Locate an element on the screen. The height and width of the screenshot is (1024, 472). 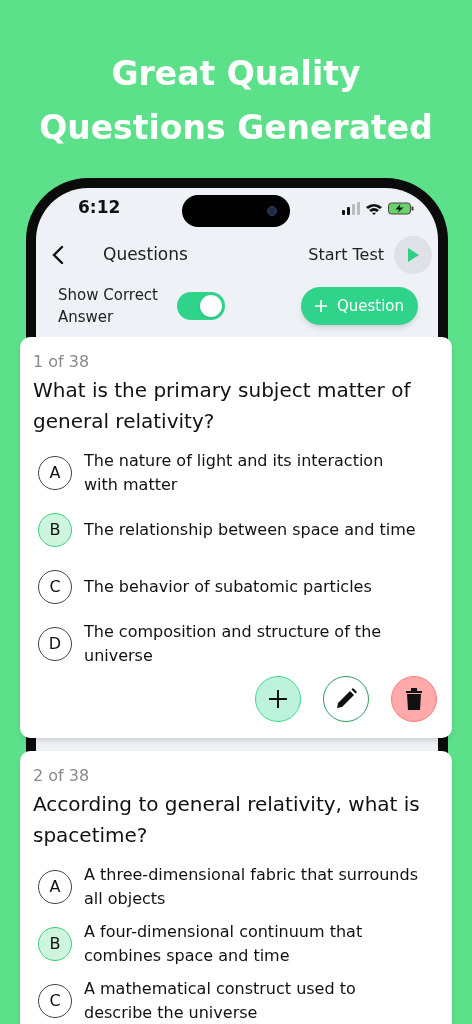
trash-icon is located at coordinates (414, 699).